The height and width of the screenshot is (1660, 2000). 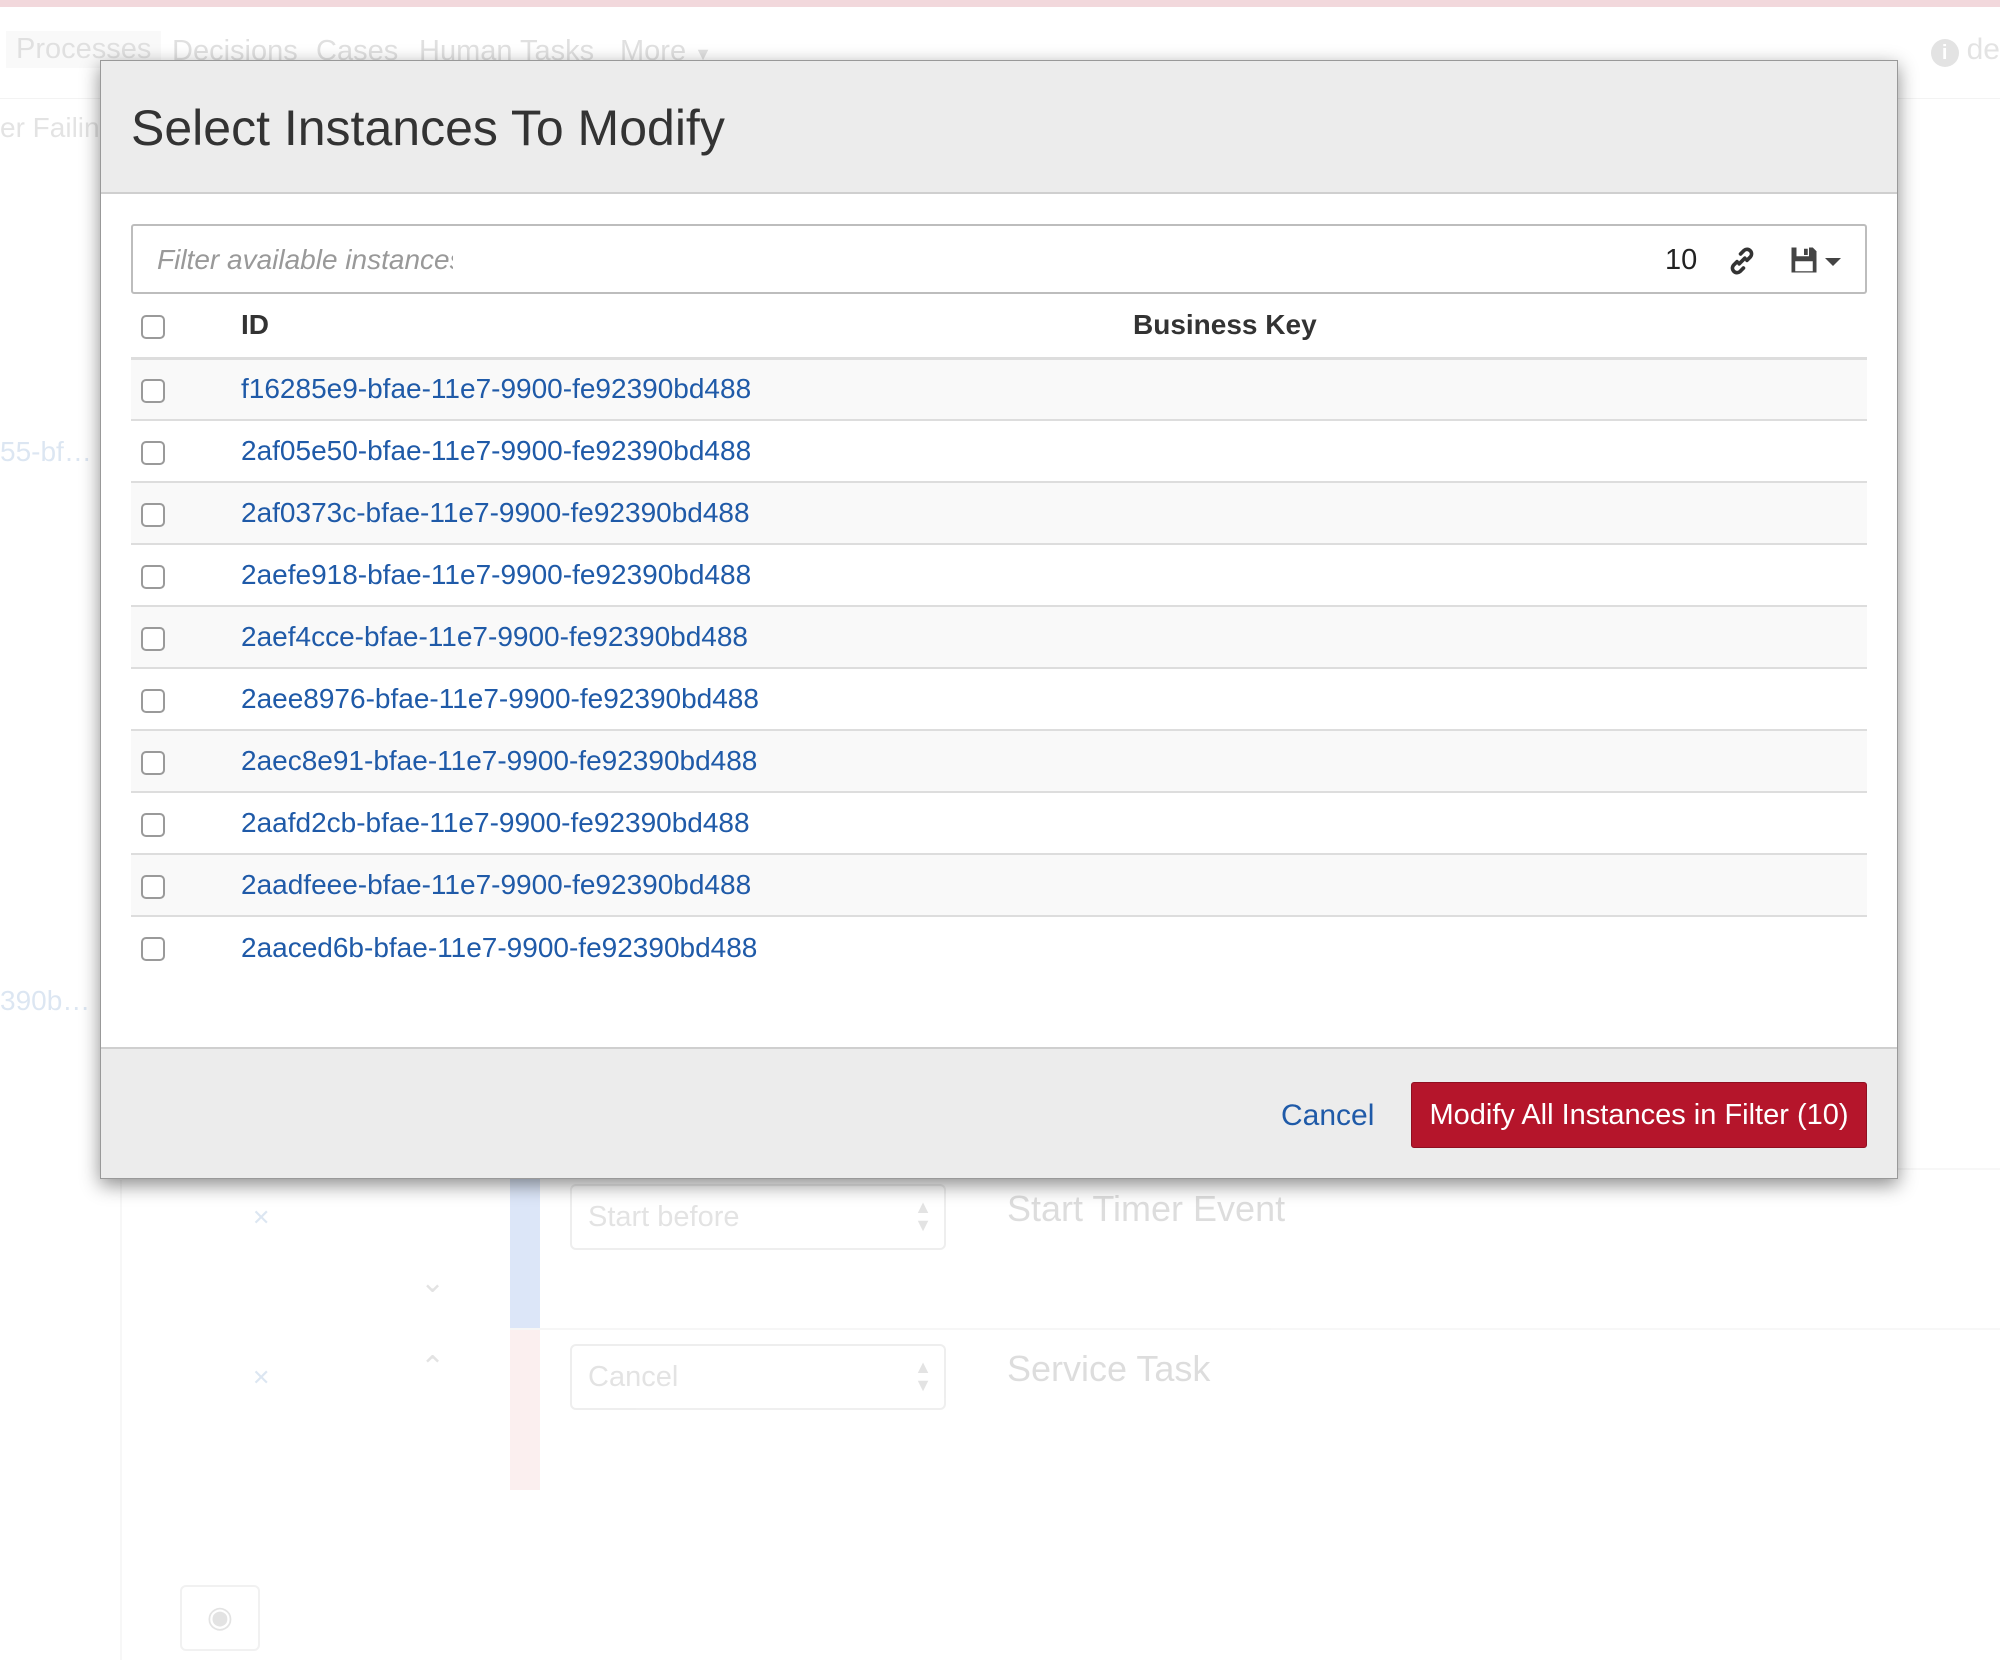 I want to click on table-row: 2aee8976-bfae-11e7-9900-fe92390bd488, so click(x=999, y=698).